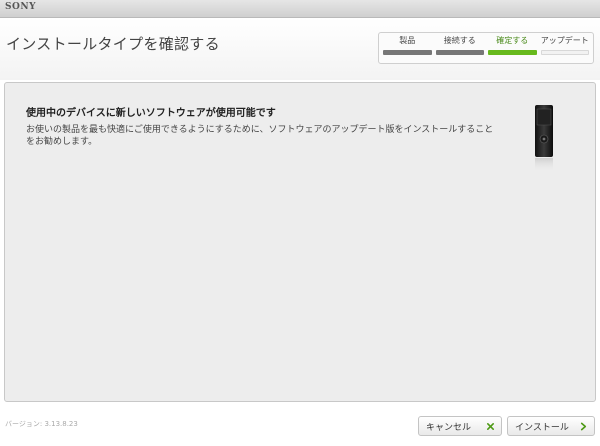 The width and height of the screenshot is (600, 446). What do you see at coordinates (512, 52) in the screenshot?
I see `step-bar-active` at bounding box center [512, 52].